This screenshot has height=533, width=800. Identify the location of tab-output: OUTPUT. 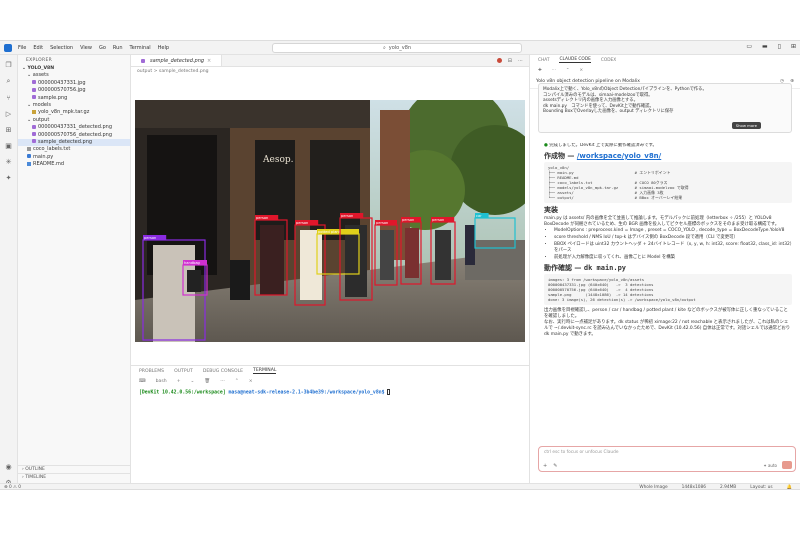
(183, 371).